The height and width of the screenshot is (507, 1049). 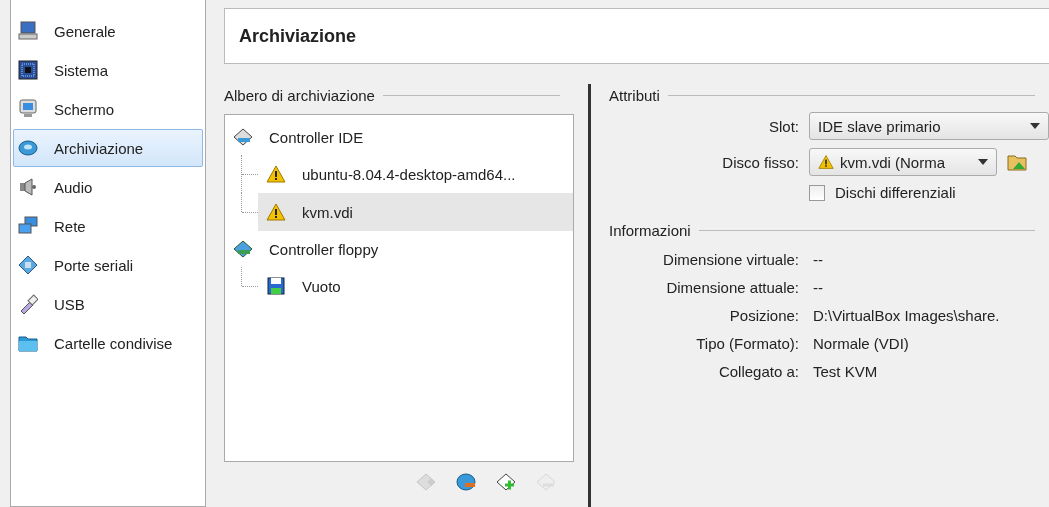 I want to click on network-icon, so click(x=28, y=226).